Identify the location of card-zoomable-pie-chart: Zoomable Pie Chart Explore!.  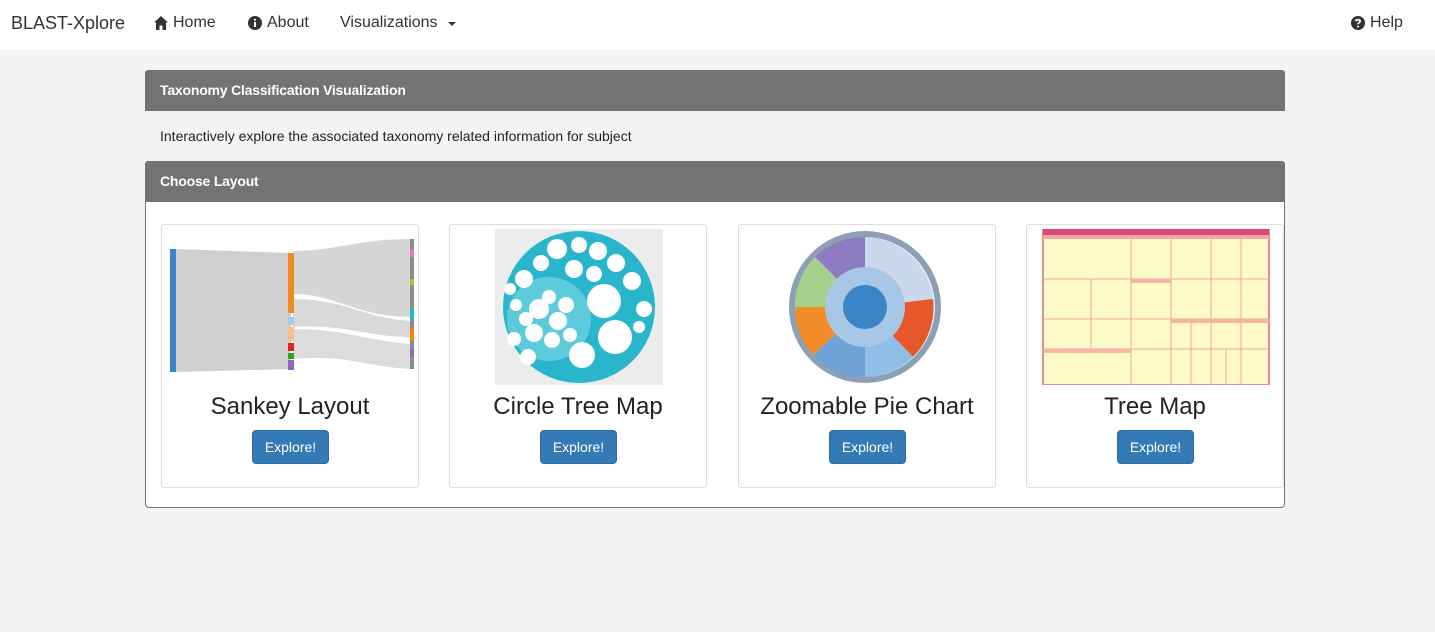
(867, 356).